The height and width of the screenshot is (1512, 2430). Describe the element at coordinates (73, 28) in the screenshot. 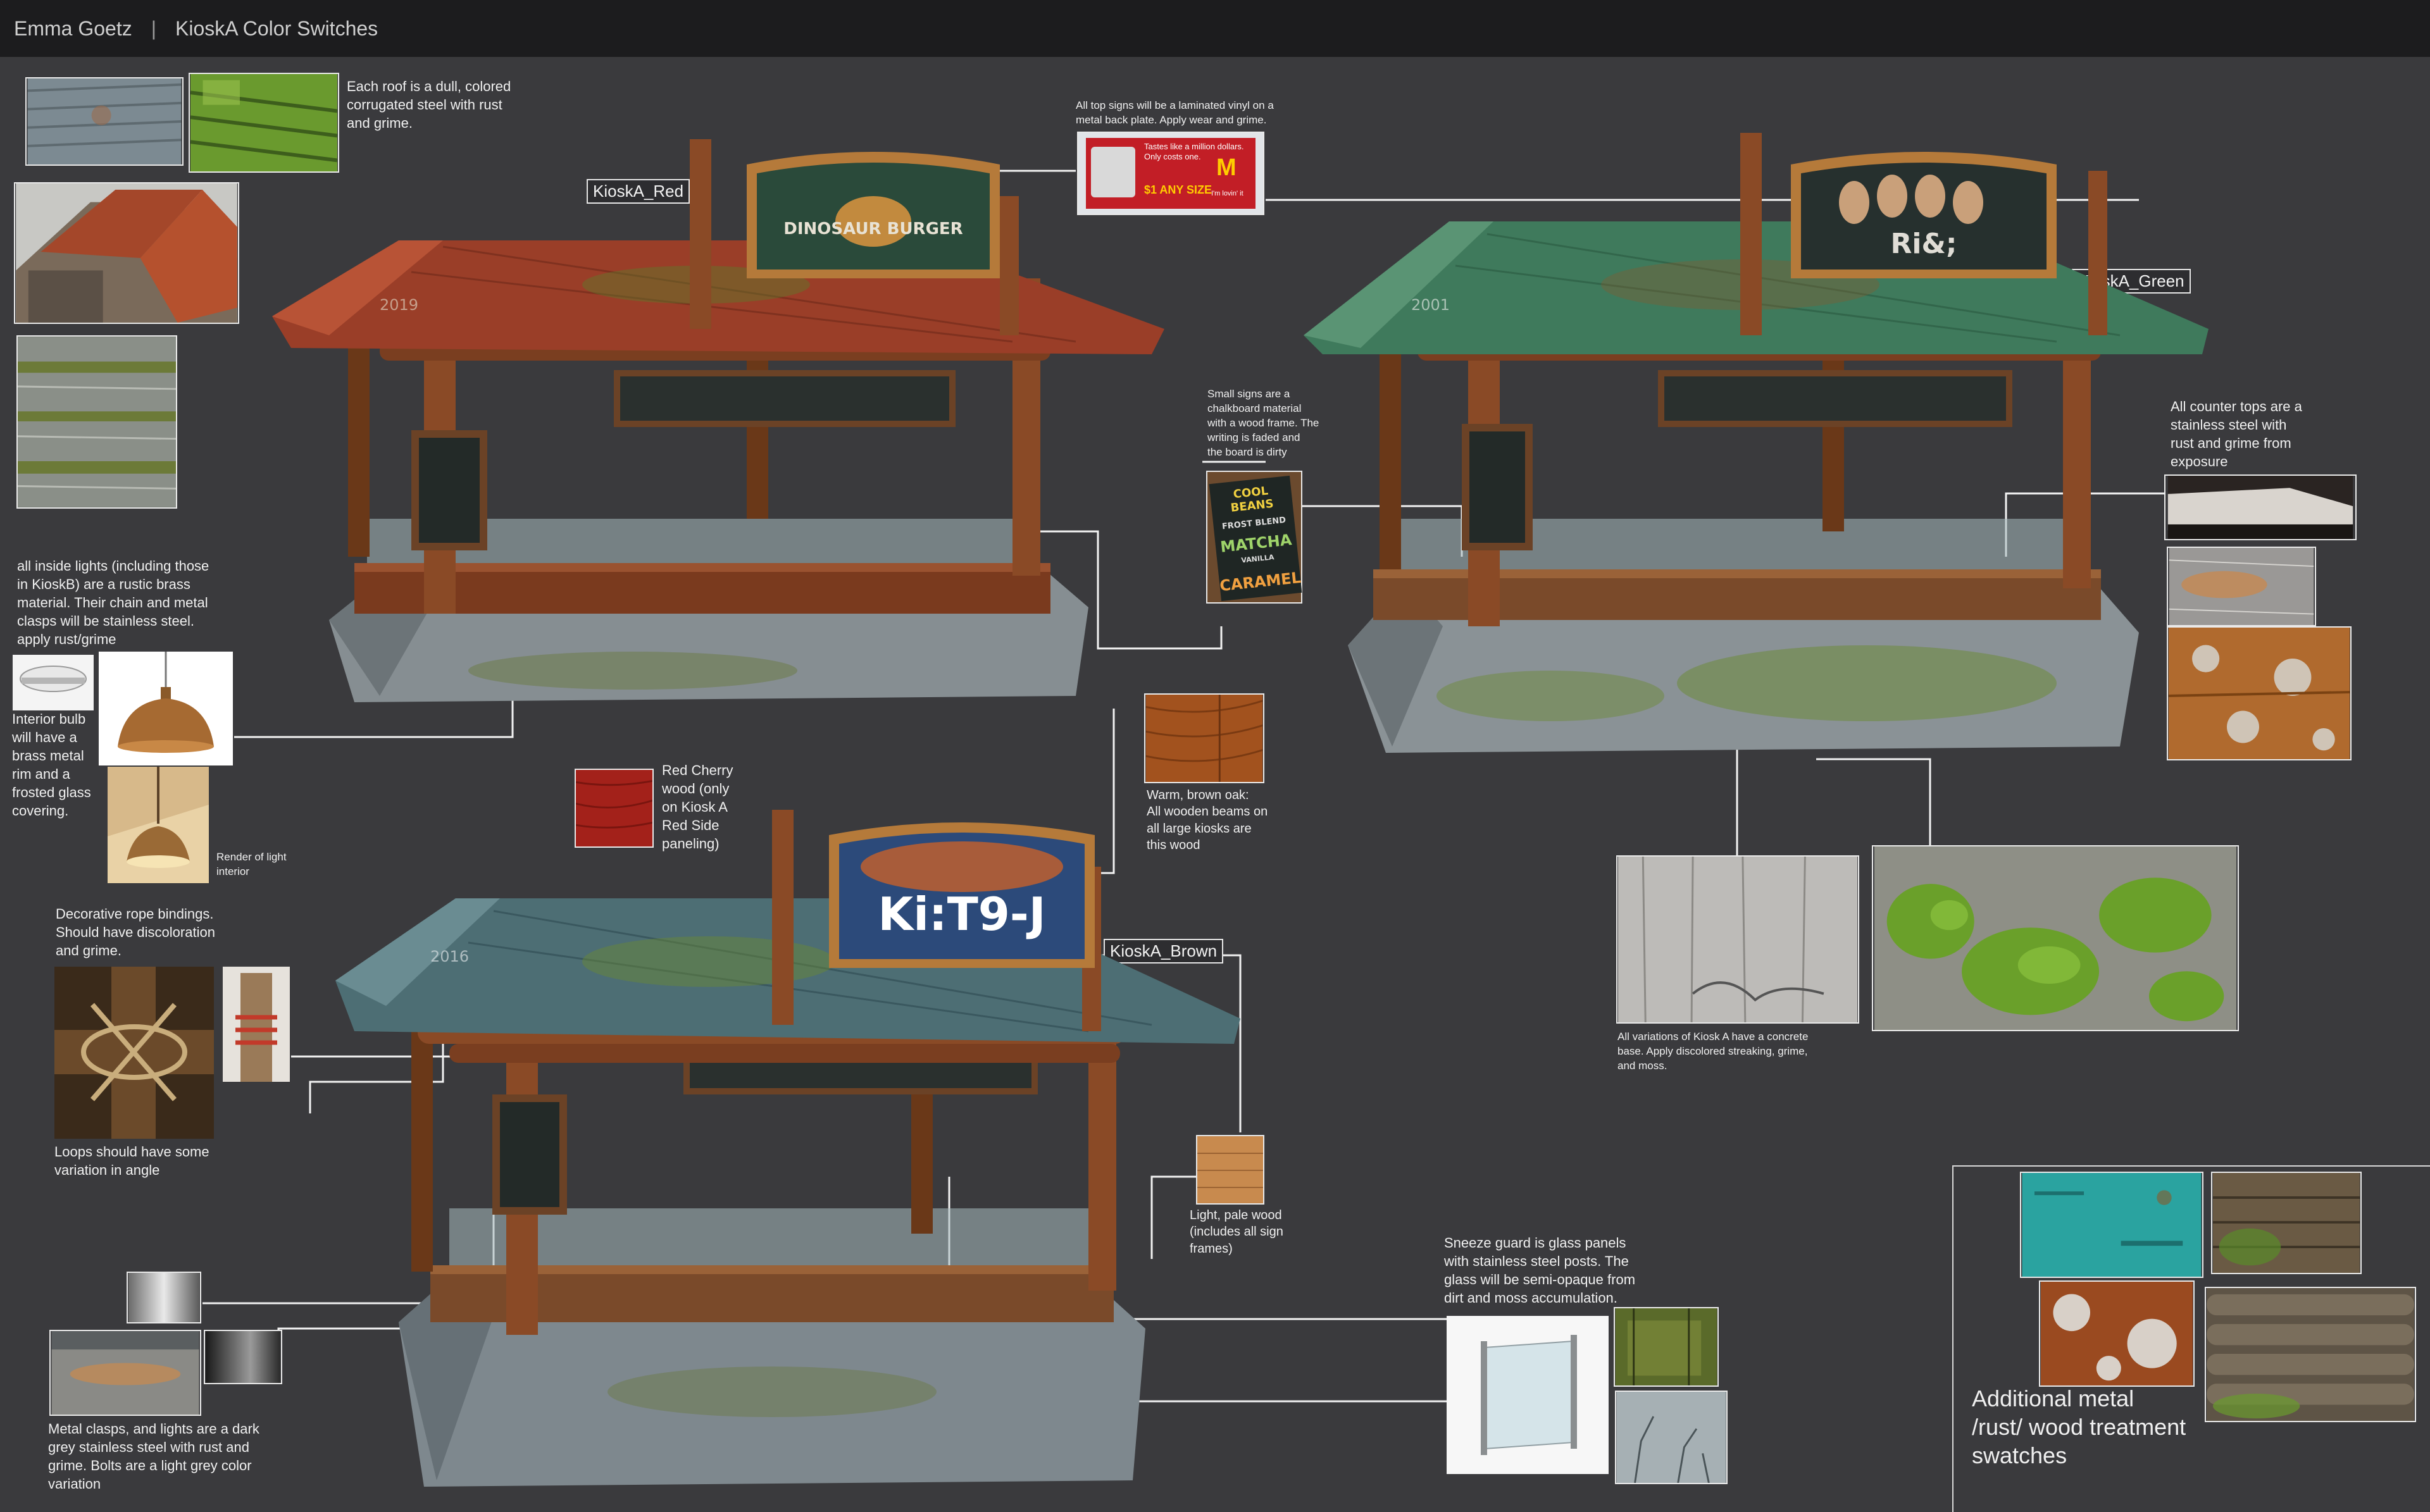

I see `author-name: Emma Goetz` at that location.